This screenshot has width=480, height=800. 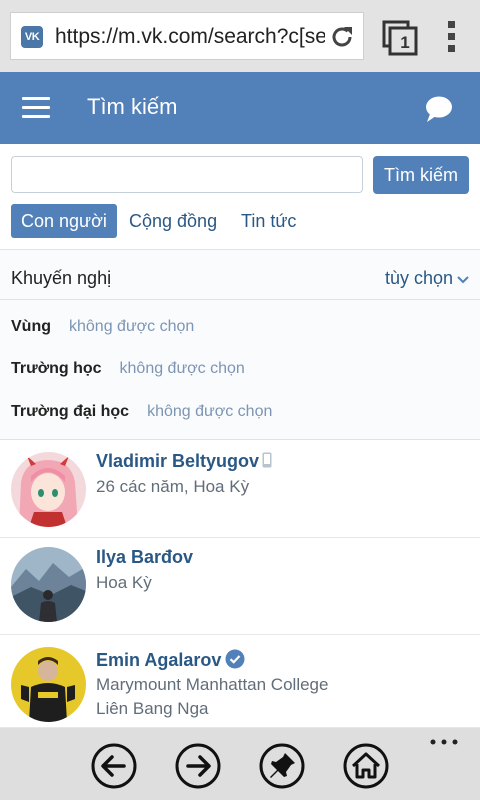 I want to click on vk-header: Tìm kiếm, so click(x=240, y=108).